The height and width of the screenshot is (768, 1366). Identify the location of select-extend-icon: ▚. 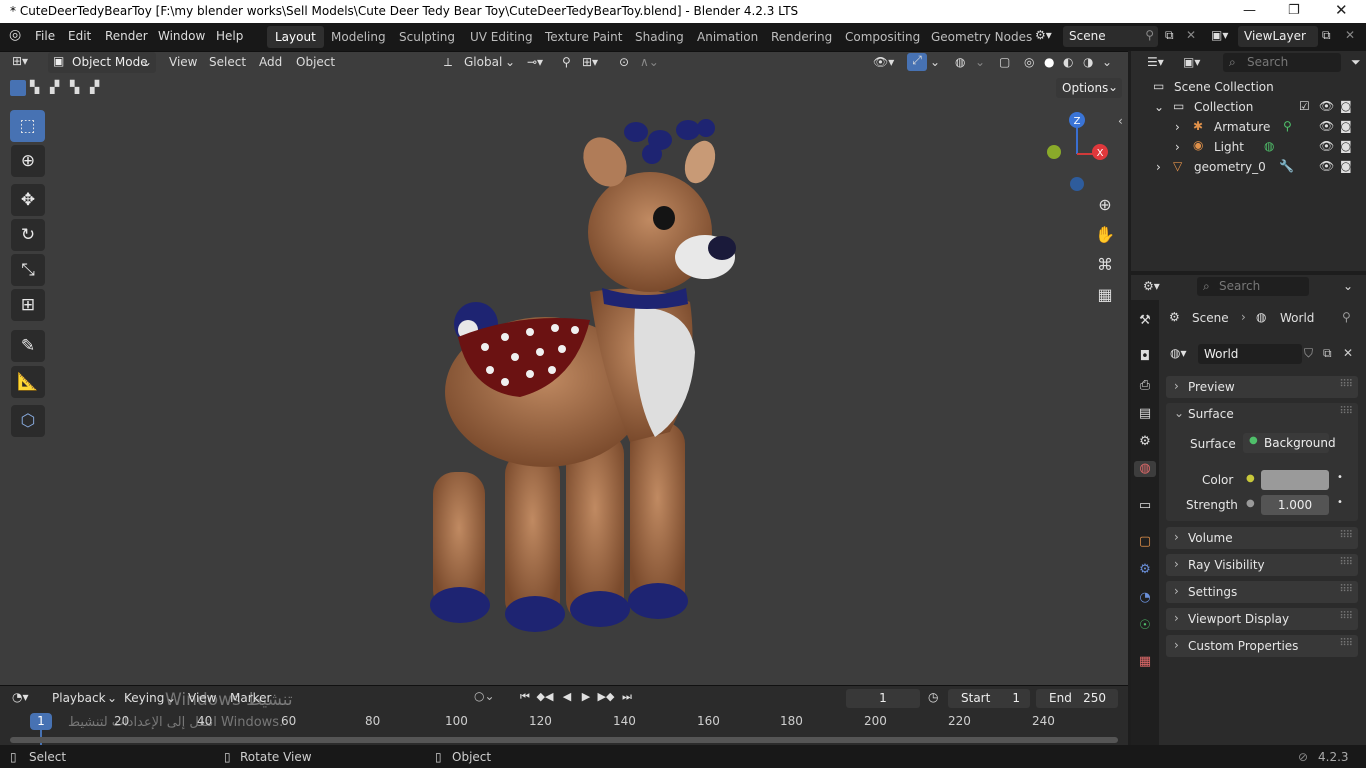
(34, 87).